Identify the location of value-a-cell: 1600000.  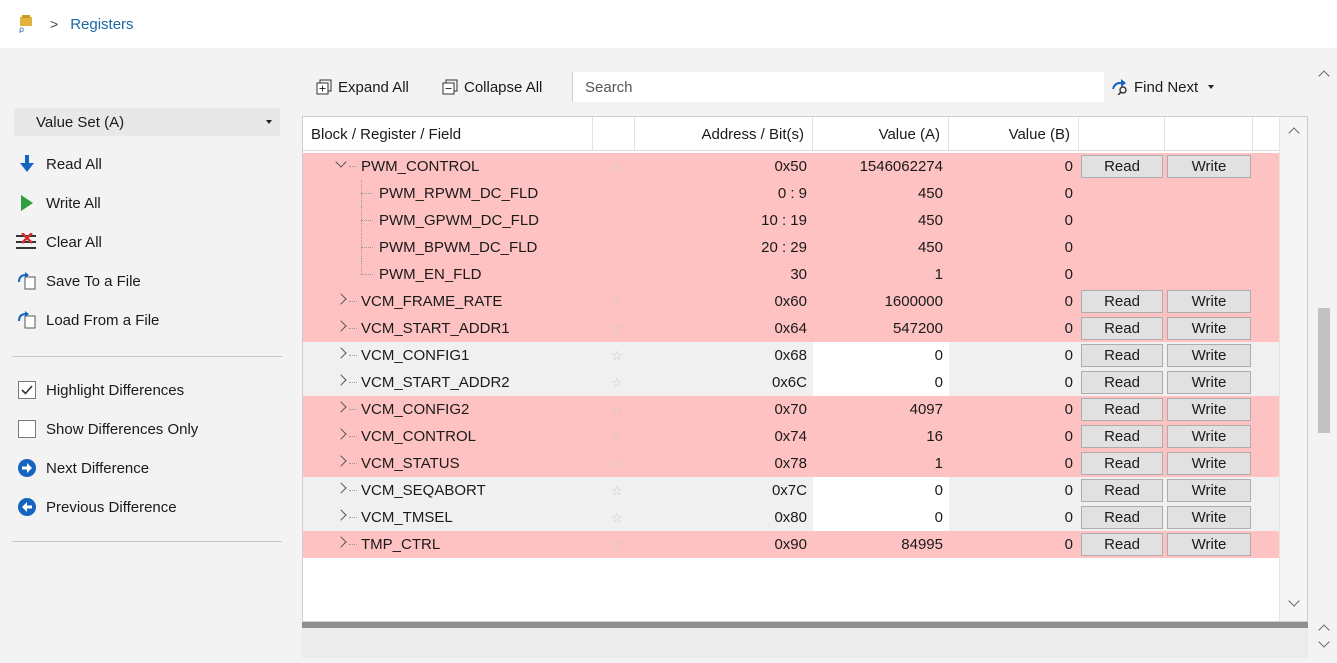
(881, 301).